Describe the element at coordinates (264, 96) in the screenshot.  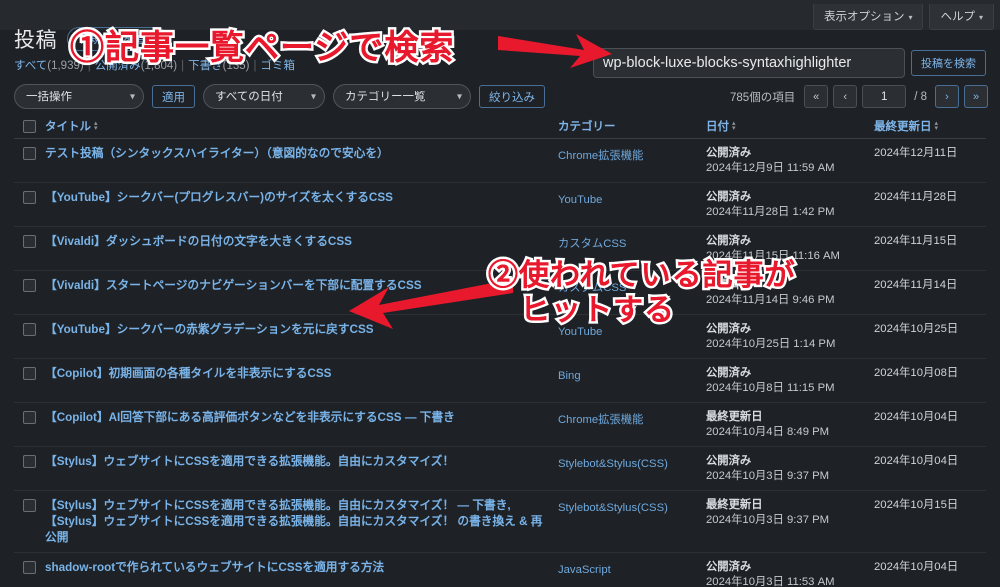
I see `date-filter-select: すべての日付` at that location.